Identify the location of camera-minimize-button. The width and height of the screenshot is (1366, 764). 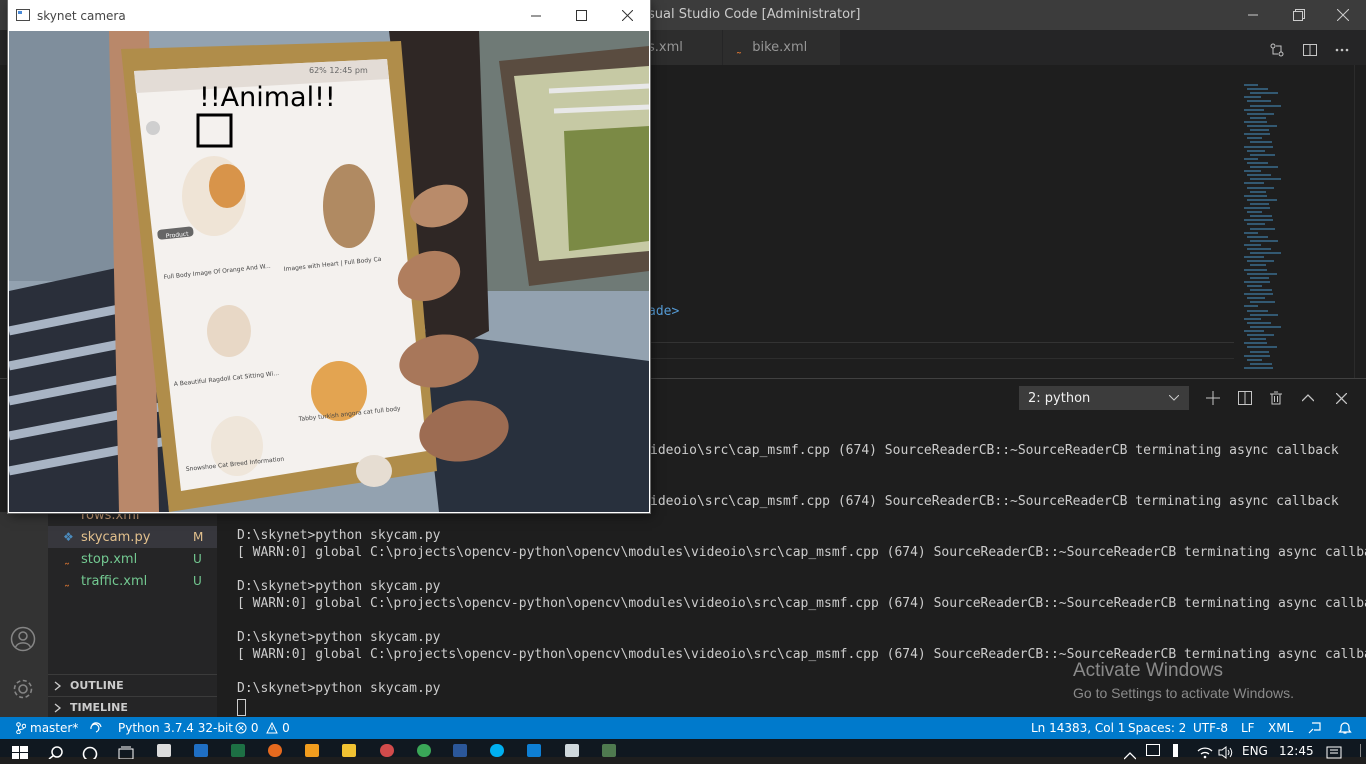
(536, 15).